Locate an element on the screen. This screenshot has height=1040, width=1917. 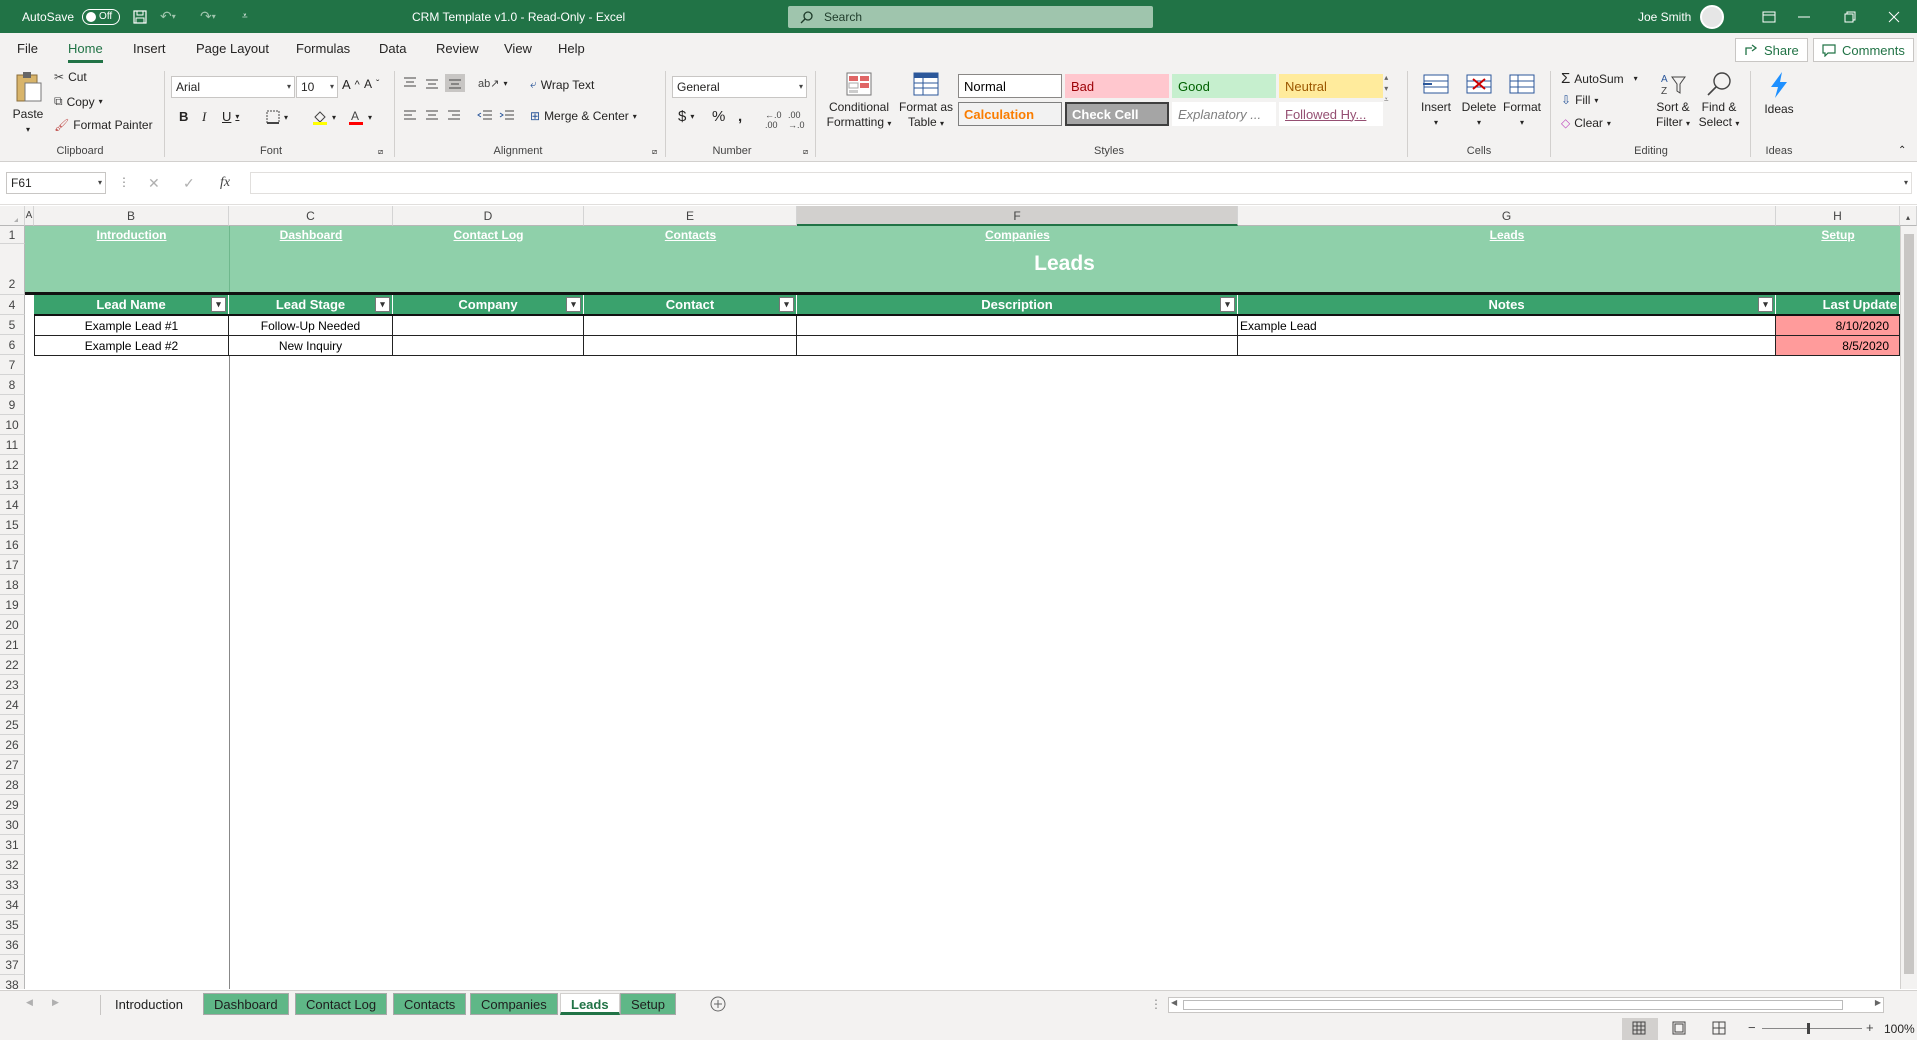
comma-style-icon: , is located at coordinates (740, 116).